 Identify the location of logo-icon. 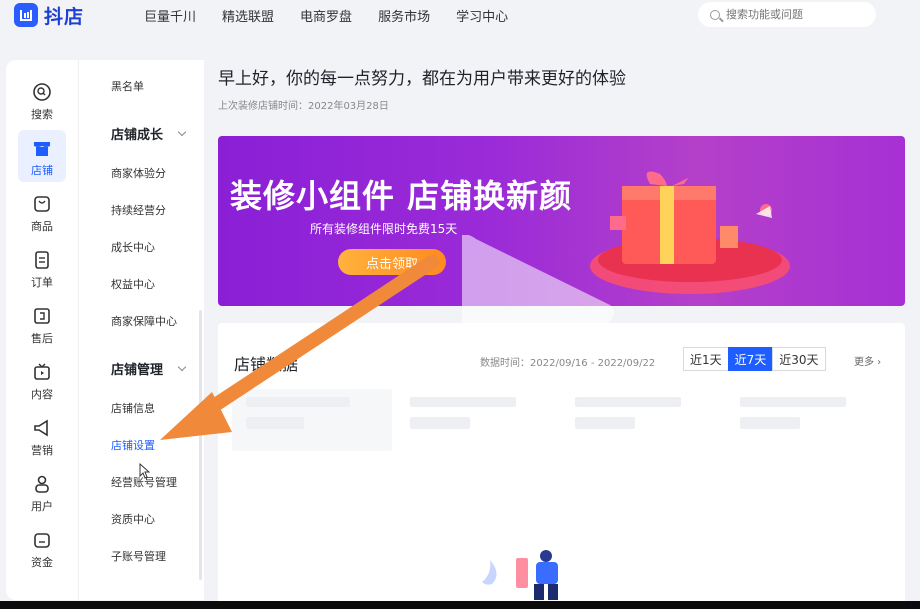
(26, 15).